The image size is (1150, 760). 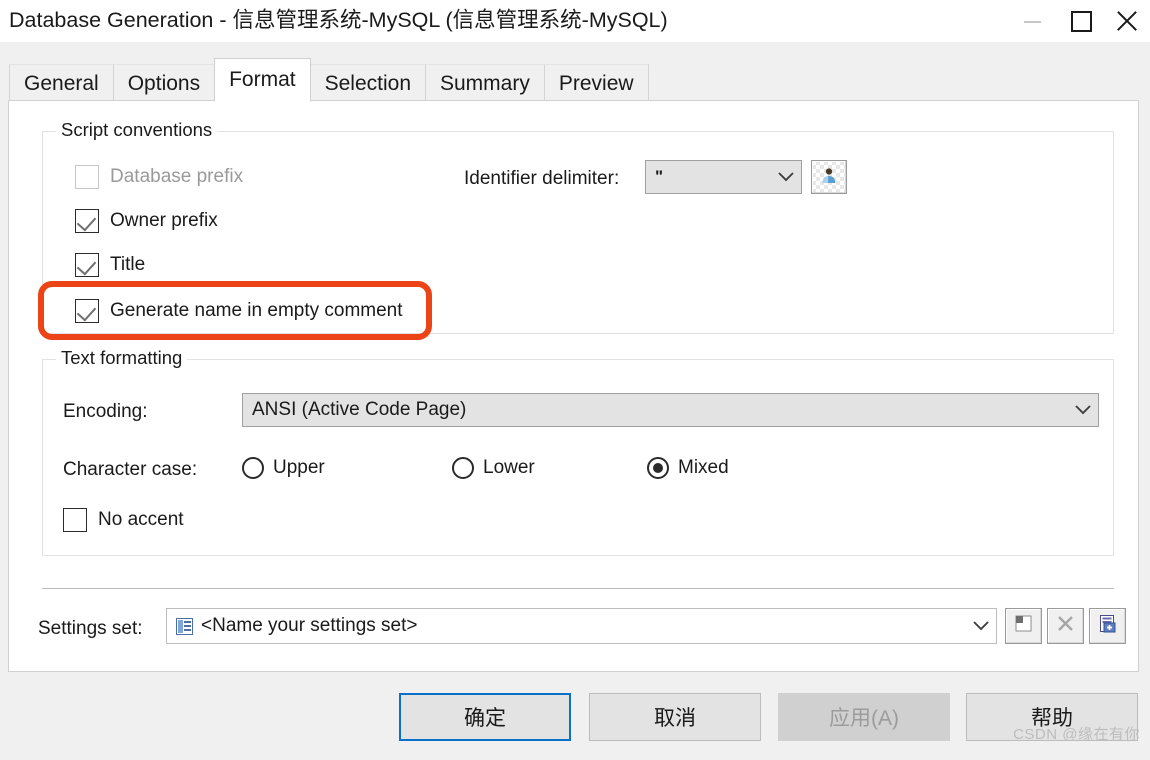 I want to click on tab-general: General, so click(x=61, y=83).